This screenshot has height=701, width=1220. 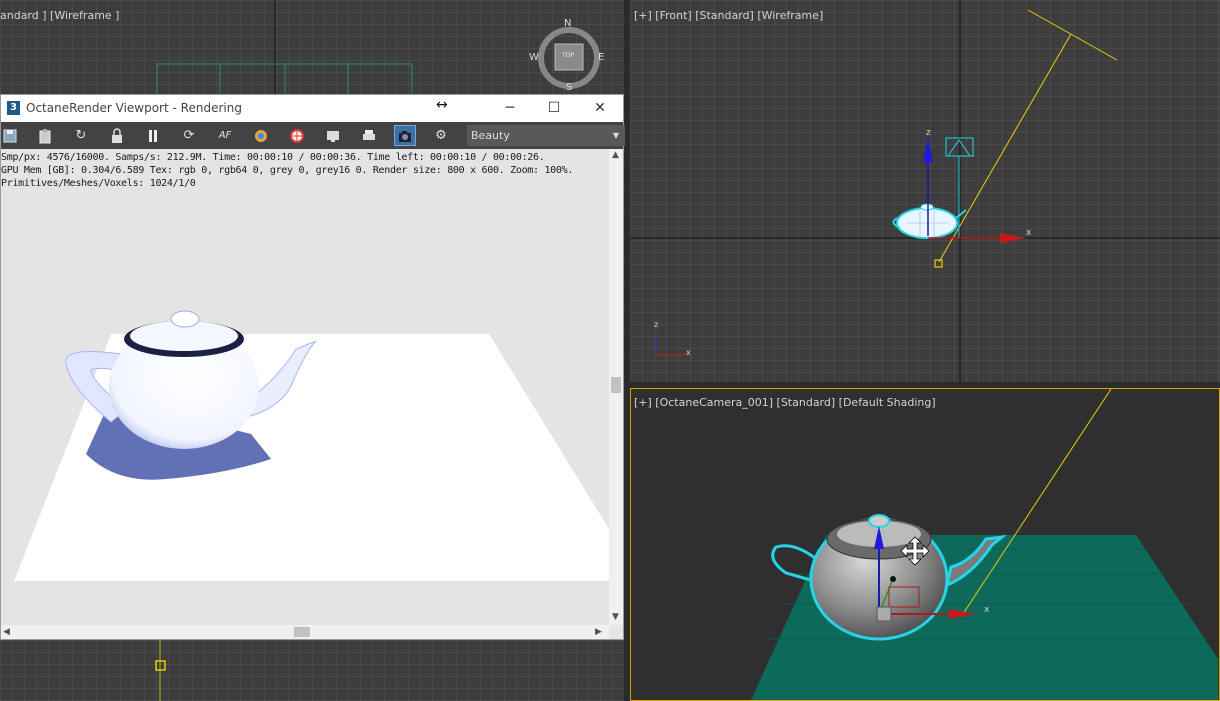 I want to click on close-button: ✕, so click(x=600, y=108).